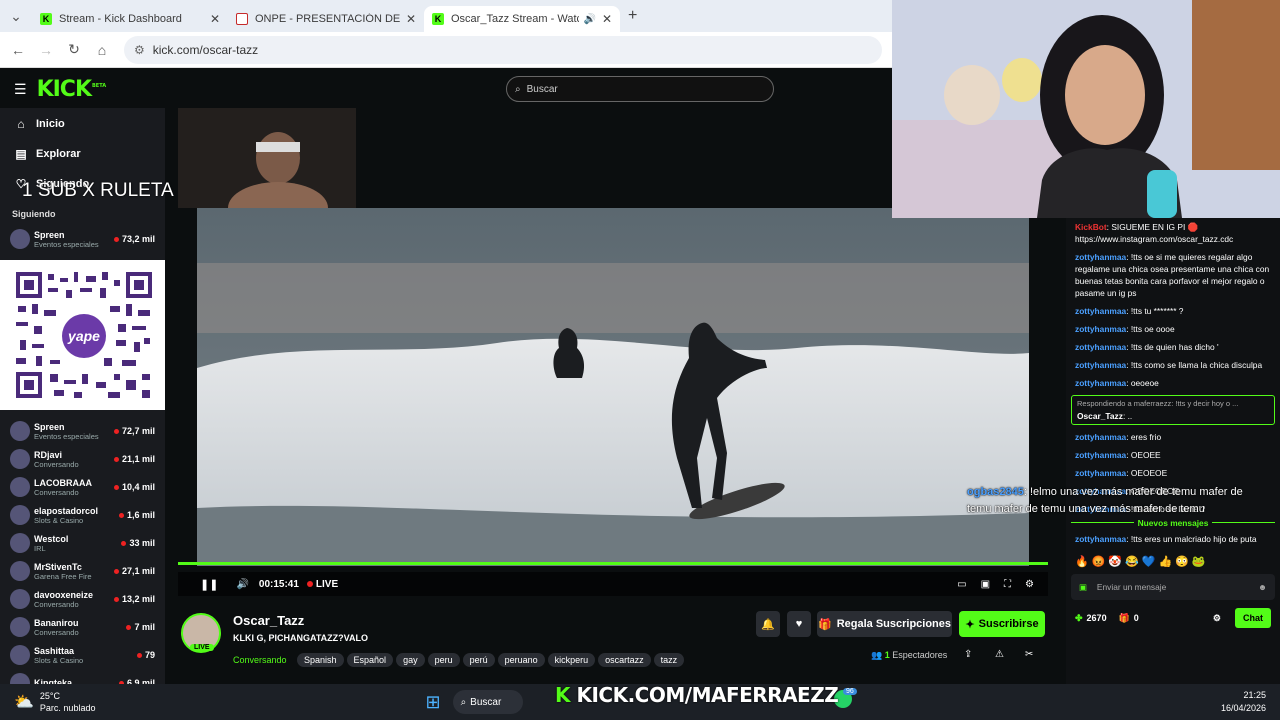 This screenshot has width=1280, height=720. Describe the element at coordinates (1253, 618) in the screenshot. I see `chat-send-button: Chat` at that location.